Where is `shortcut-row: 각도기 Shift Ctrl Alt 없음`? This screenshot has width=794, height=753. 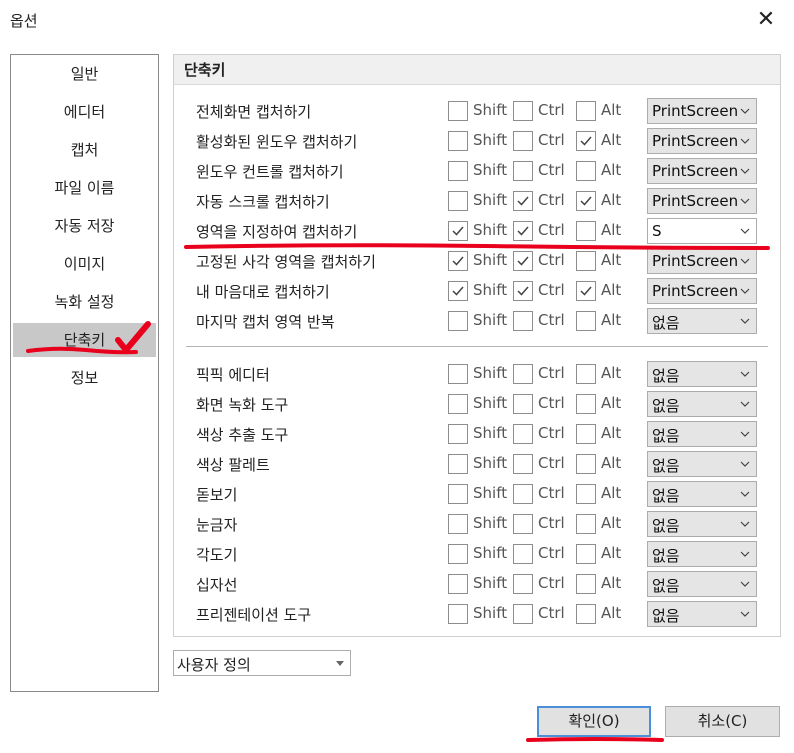 shortcut-row: 각도기 Shift Ctrl Alt 없음 is located at coordinates (477, 554).